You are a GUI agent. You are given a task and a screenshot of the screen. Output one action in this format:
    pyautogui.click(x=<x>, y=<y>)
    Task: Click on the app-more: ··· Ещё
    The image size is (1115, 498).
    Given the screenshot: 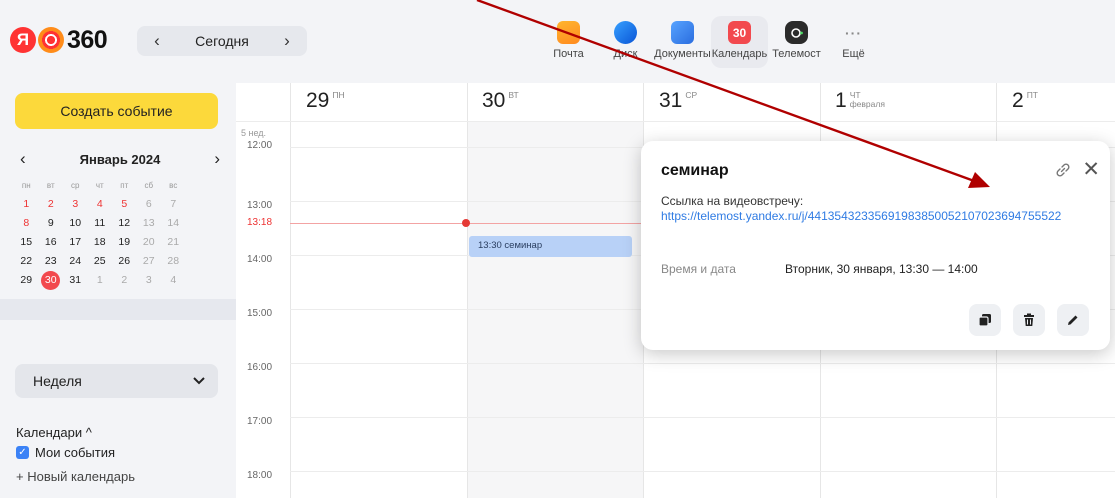 What is the action you would take?
    pyautogui.click(x=853, y=42)
    